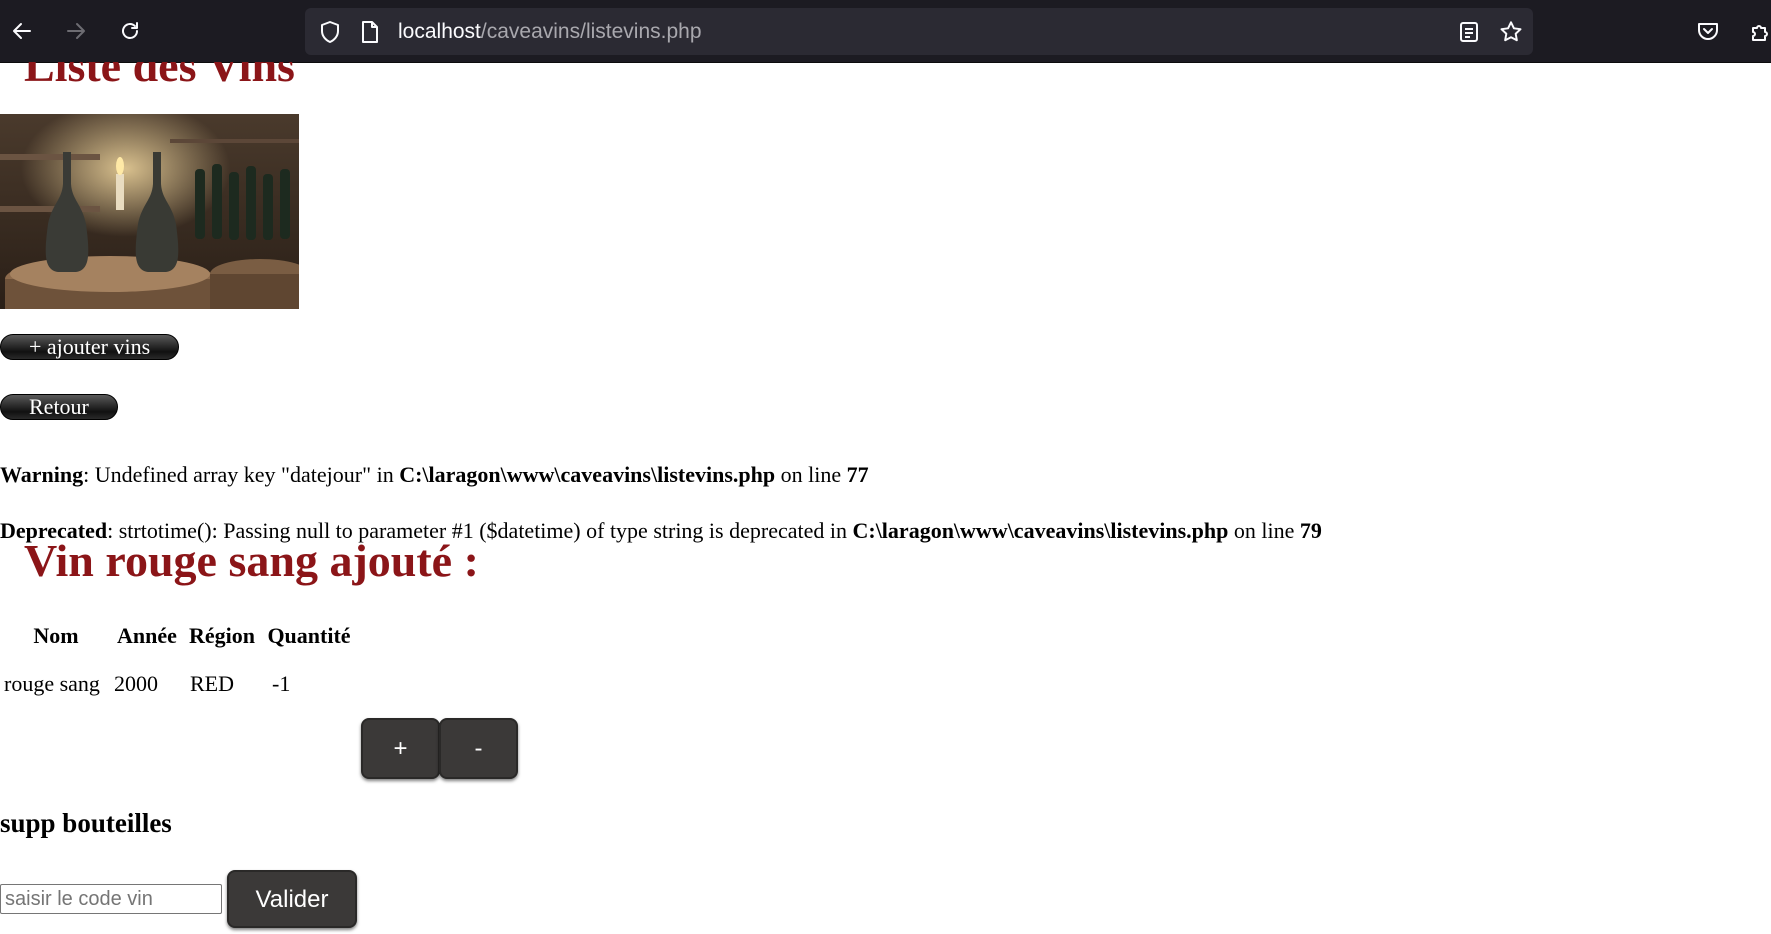 The width and height of the screenshot is (1771, 934). I want to click on page-icon, so click(370, 32).